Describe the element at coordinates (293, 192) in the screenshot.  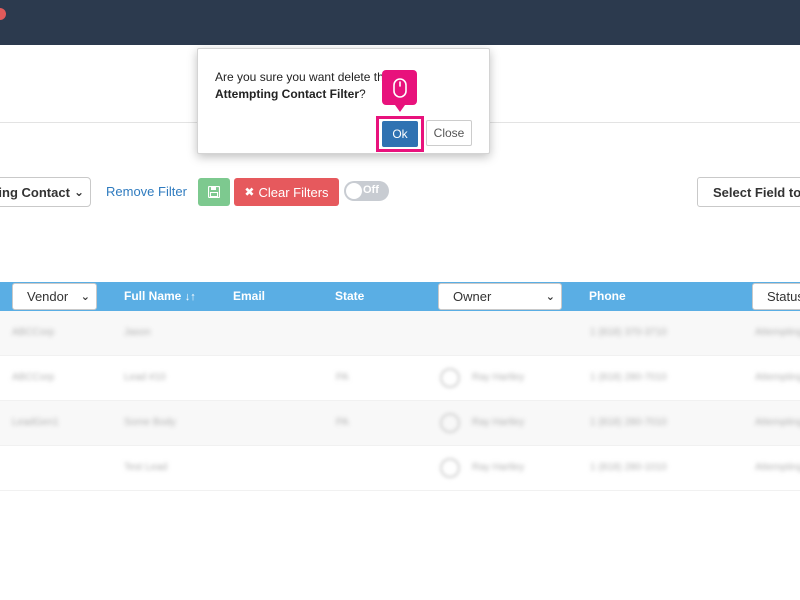
I see `clear-filters-label: Clear Filters` at that location.